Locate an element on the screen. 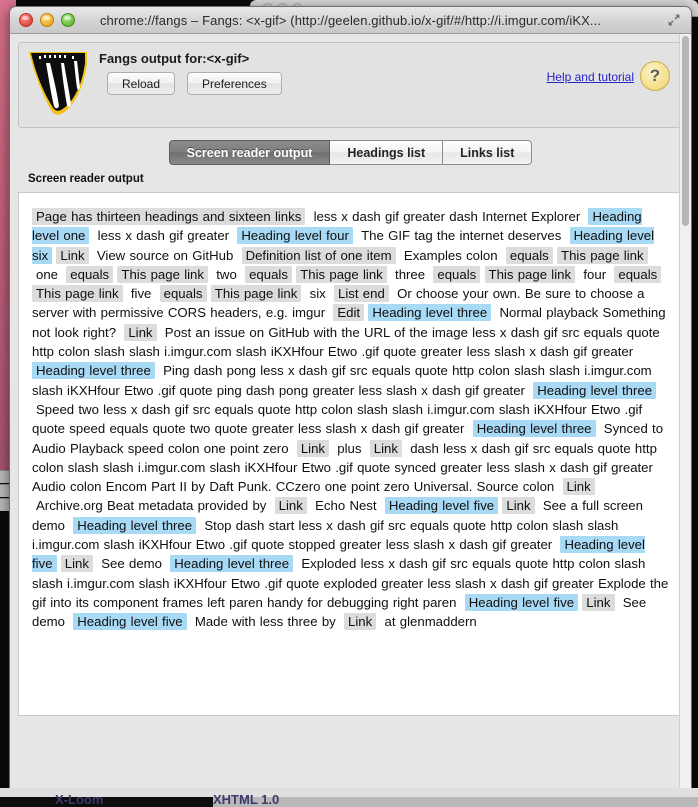  reload-button: Reload is located at coordinates (141, 83).